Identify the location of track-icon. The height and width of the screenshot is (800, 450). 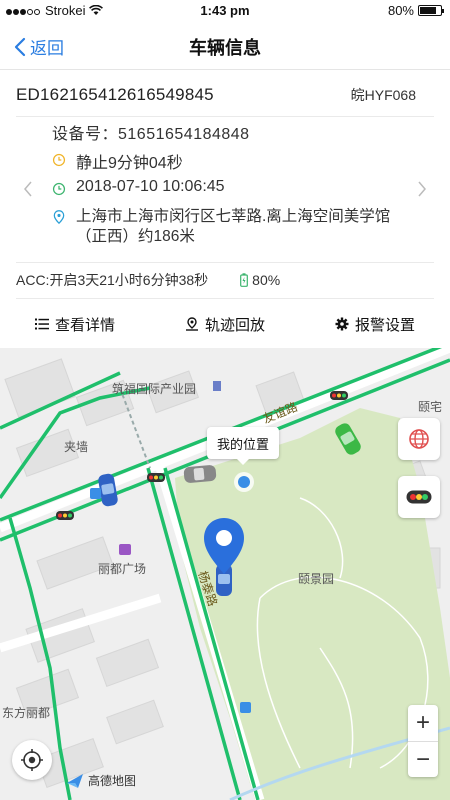
(191, 324).